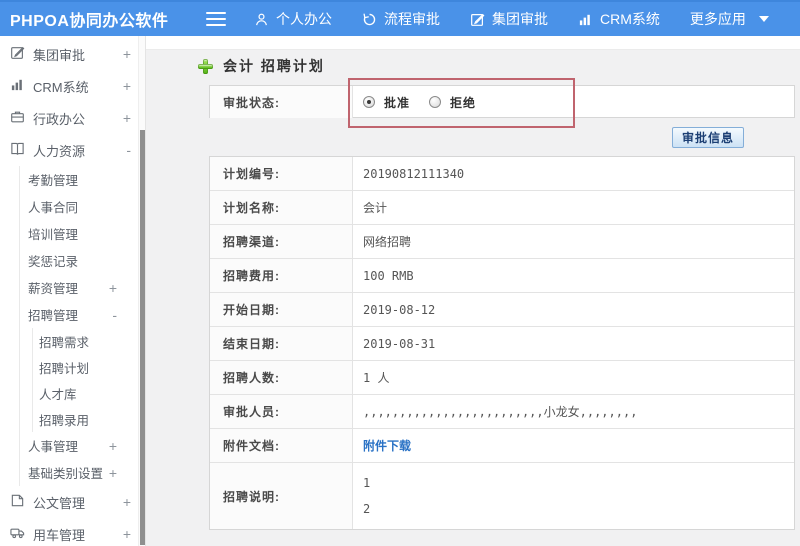  Describe the element at coordinates (17, 534) in the screenshot. I see `truck-icon` at that location.